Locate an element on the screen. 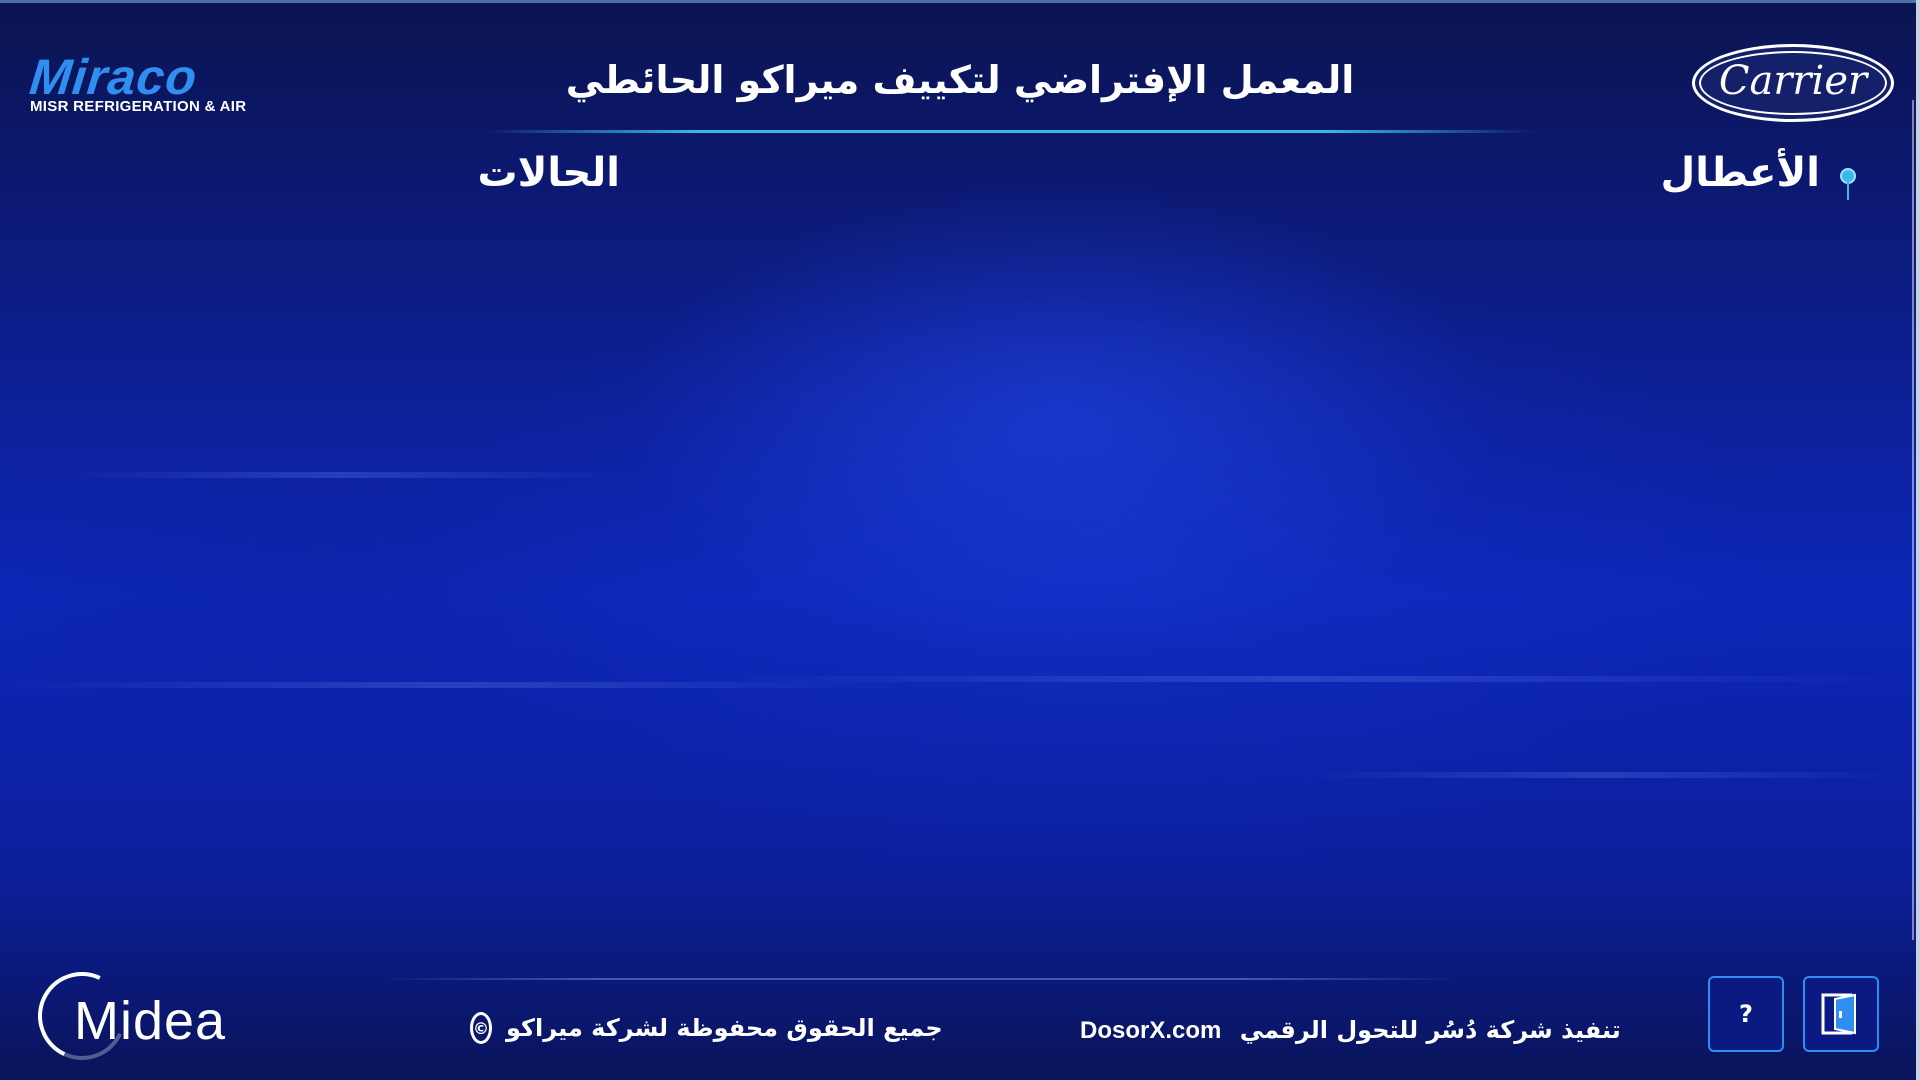 Image resolution: width=1920 pixels, height=1080 pixels. help-button: ? is located at coordinates (1746, 1014).